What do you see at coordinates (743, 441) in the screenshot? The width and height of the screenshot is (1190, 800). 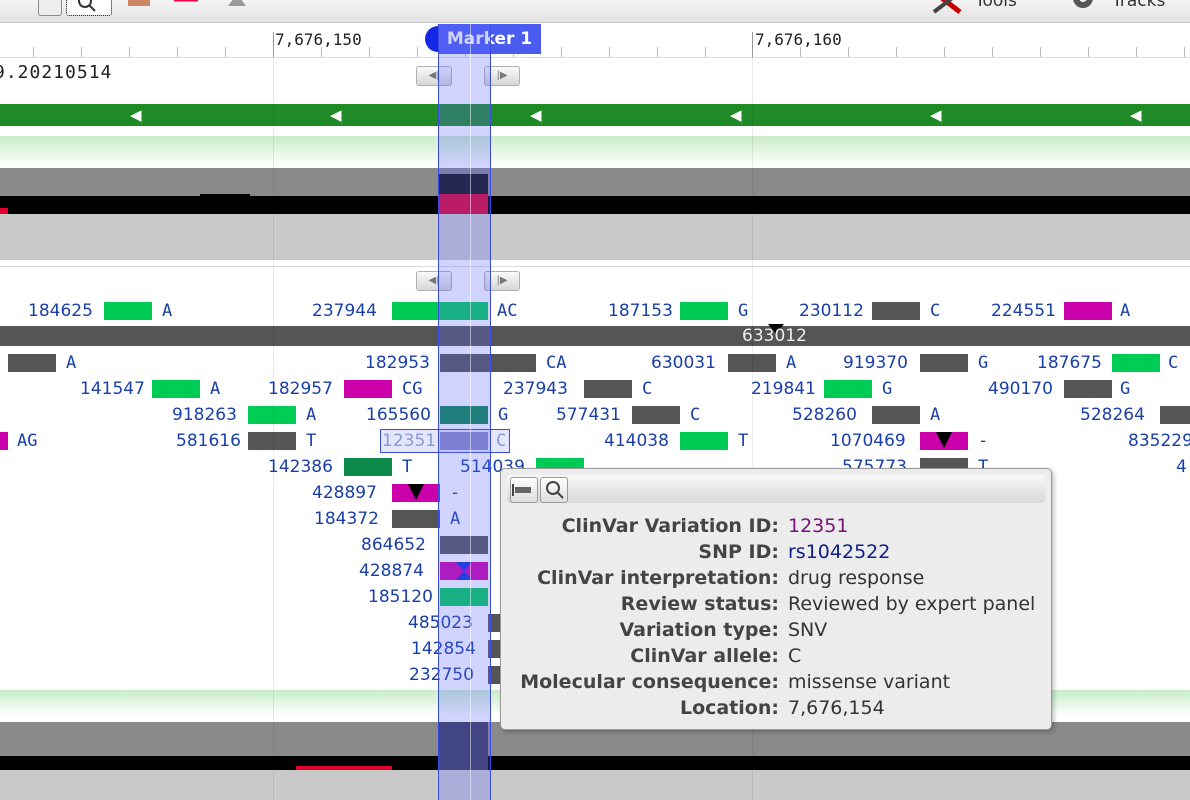 I see `clinvar-allele: T` at bounding box center [743, 441].